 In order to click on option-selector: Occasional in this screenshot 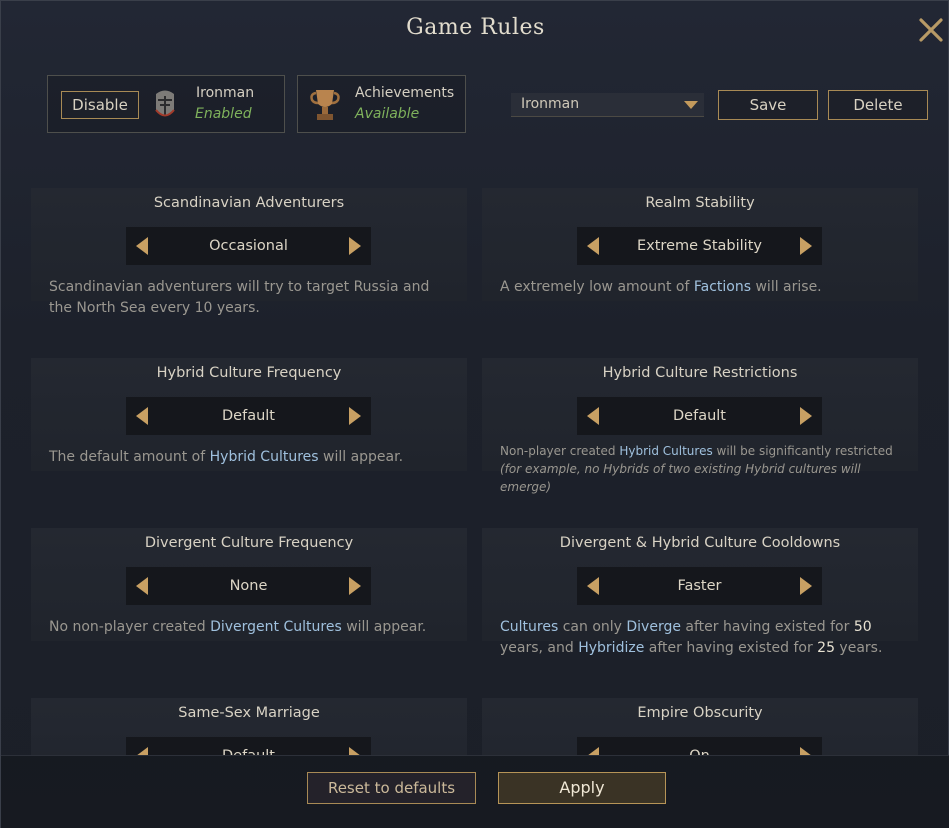, I will do `click(248, 246)`.